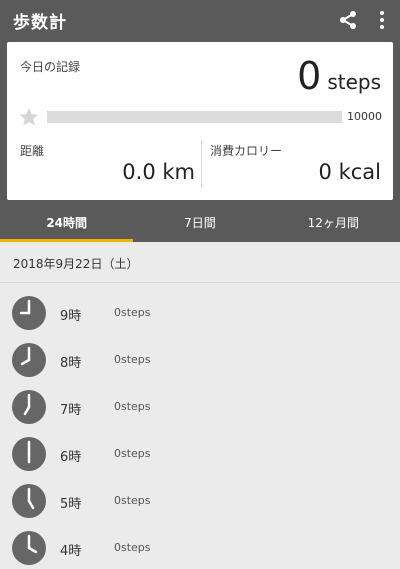 This screenshot has width=400, height=569. What do you see at coordinates (71, 316) in the screenshot?
I see `hour-label: 9時` at bounding box center [71, 316].